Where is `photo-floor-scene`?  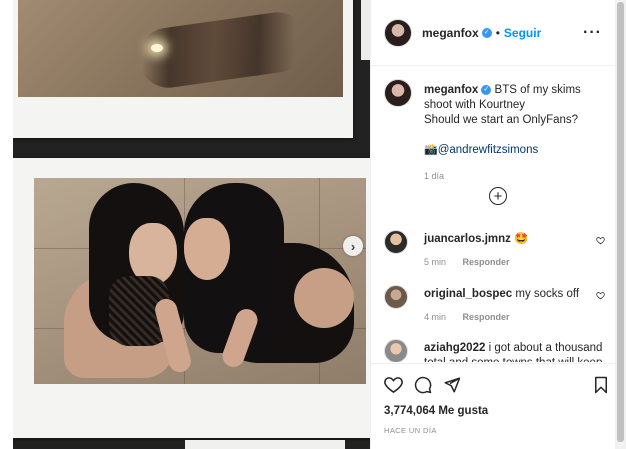
photo-floor-scene is located at coordinates (180, 48).